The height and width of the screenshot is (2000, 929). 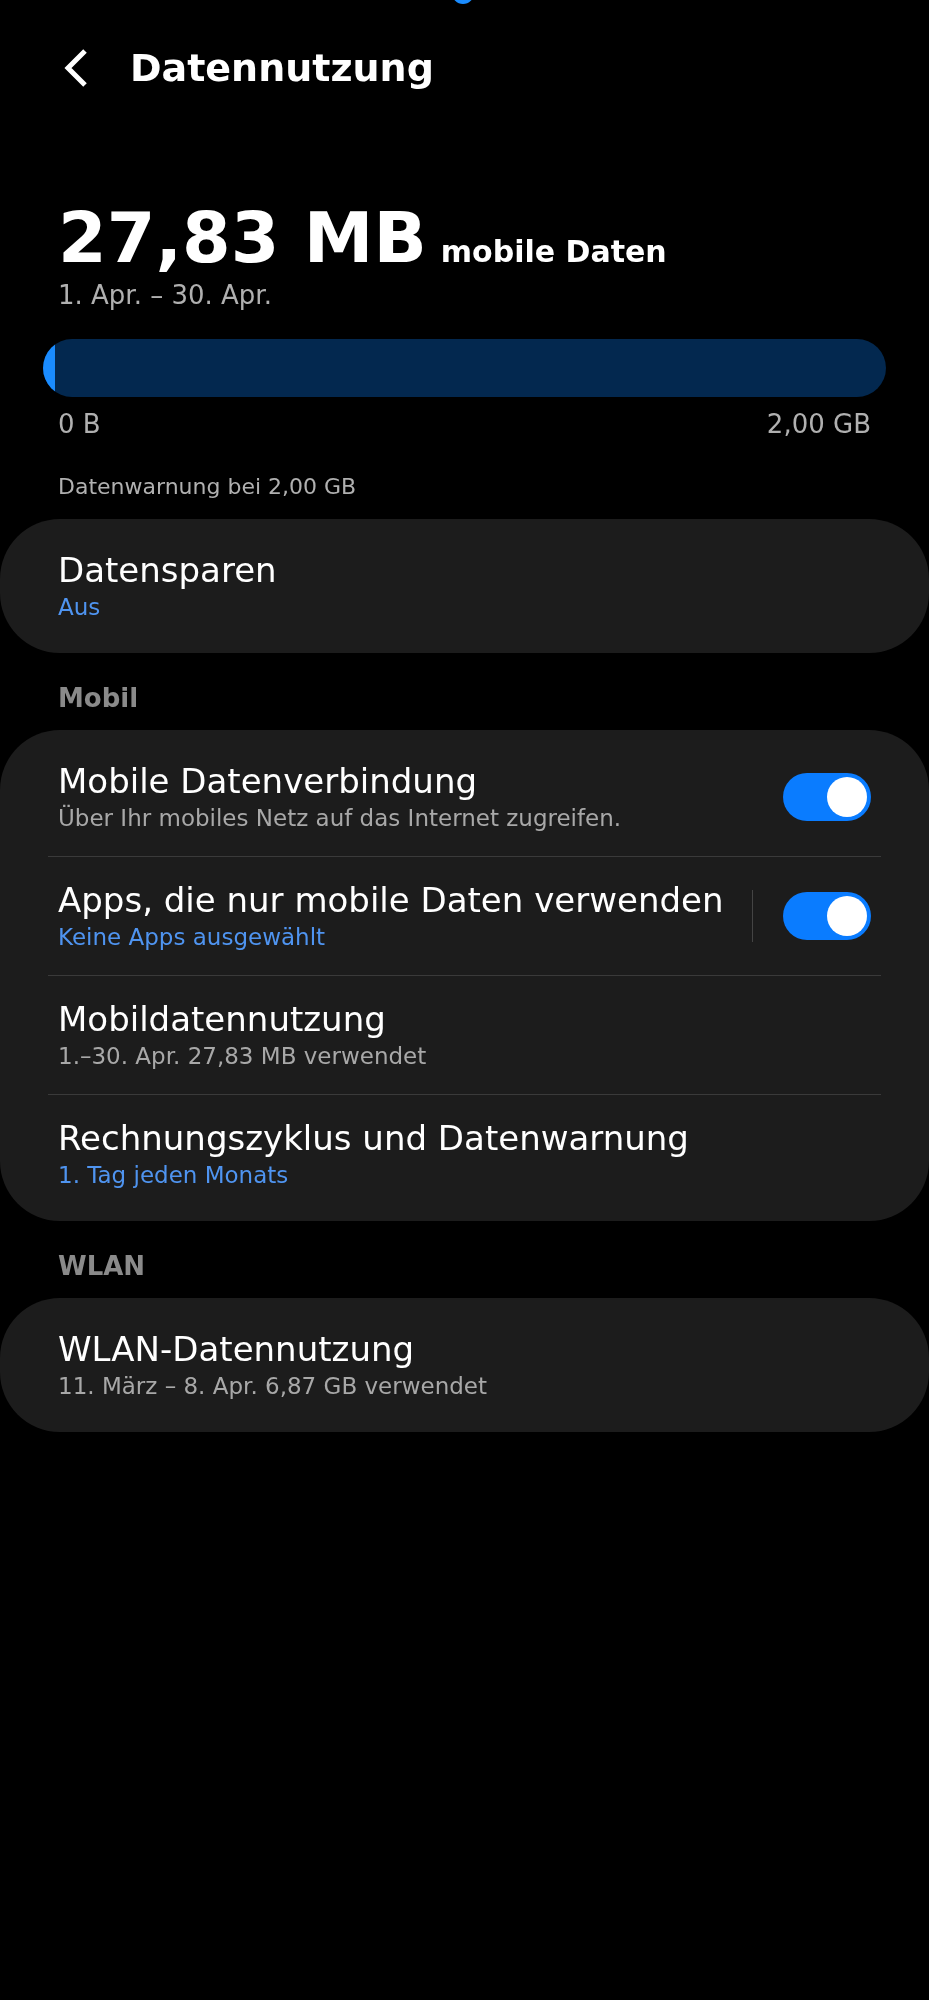 I want to click on settings-row: WLAN-Datennutzung 11. März – 8. Apr. 6,87 GB verwendet, so click(x=464, y=1365).